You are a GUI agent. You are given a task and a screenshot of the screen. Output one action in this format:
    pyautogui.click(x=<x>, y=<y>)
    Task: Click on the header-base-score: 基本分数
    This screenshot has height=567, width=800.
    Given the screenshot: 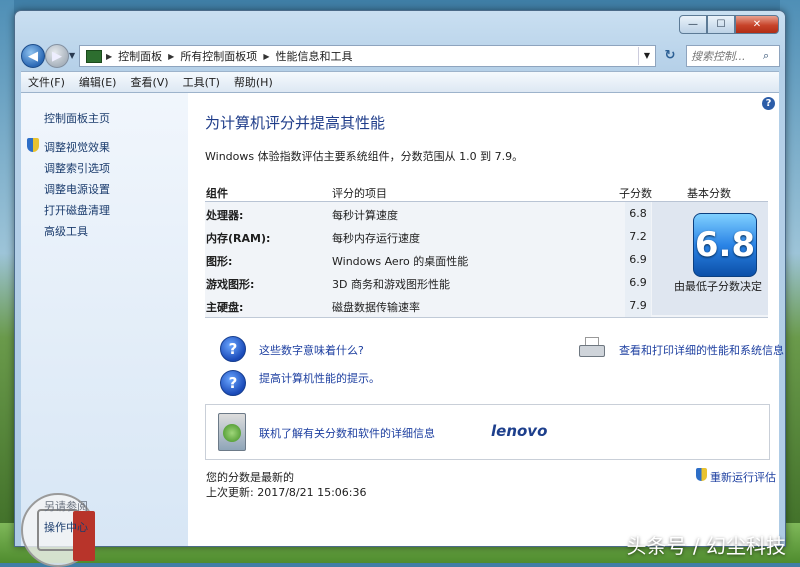 What is the action you would take?
    pyautogui.click(x=709, y=193)
    